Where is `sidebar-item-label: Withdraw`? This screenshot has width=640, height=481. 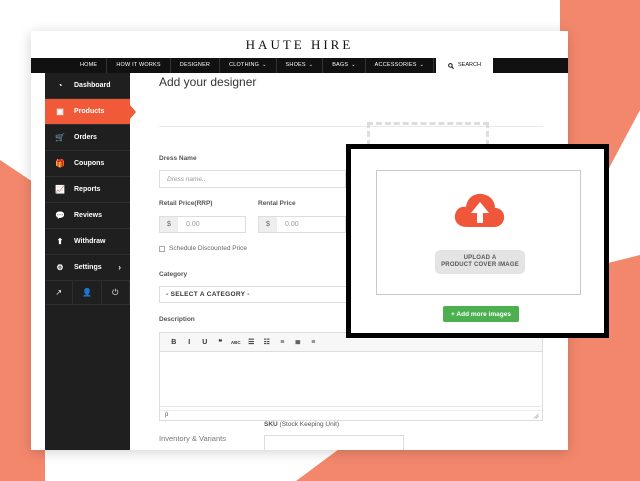
sidebar-item-label: Withdraw is located at coordinates (90, 241).